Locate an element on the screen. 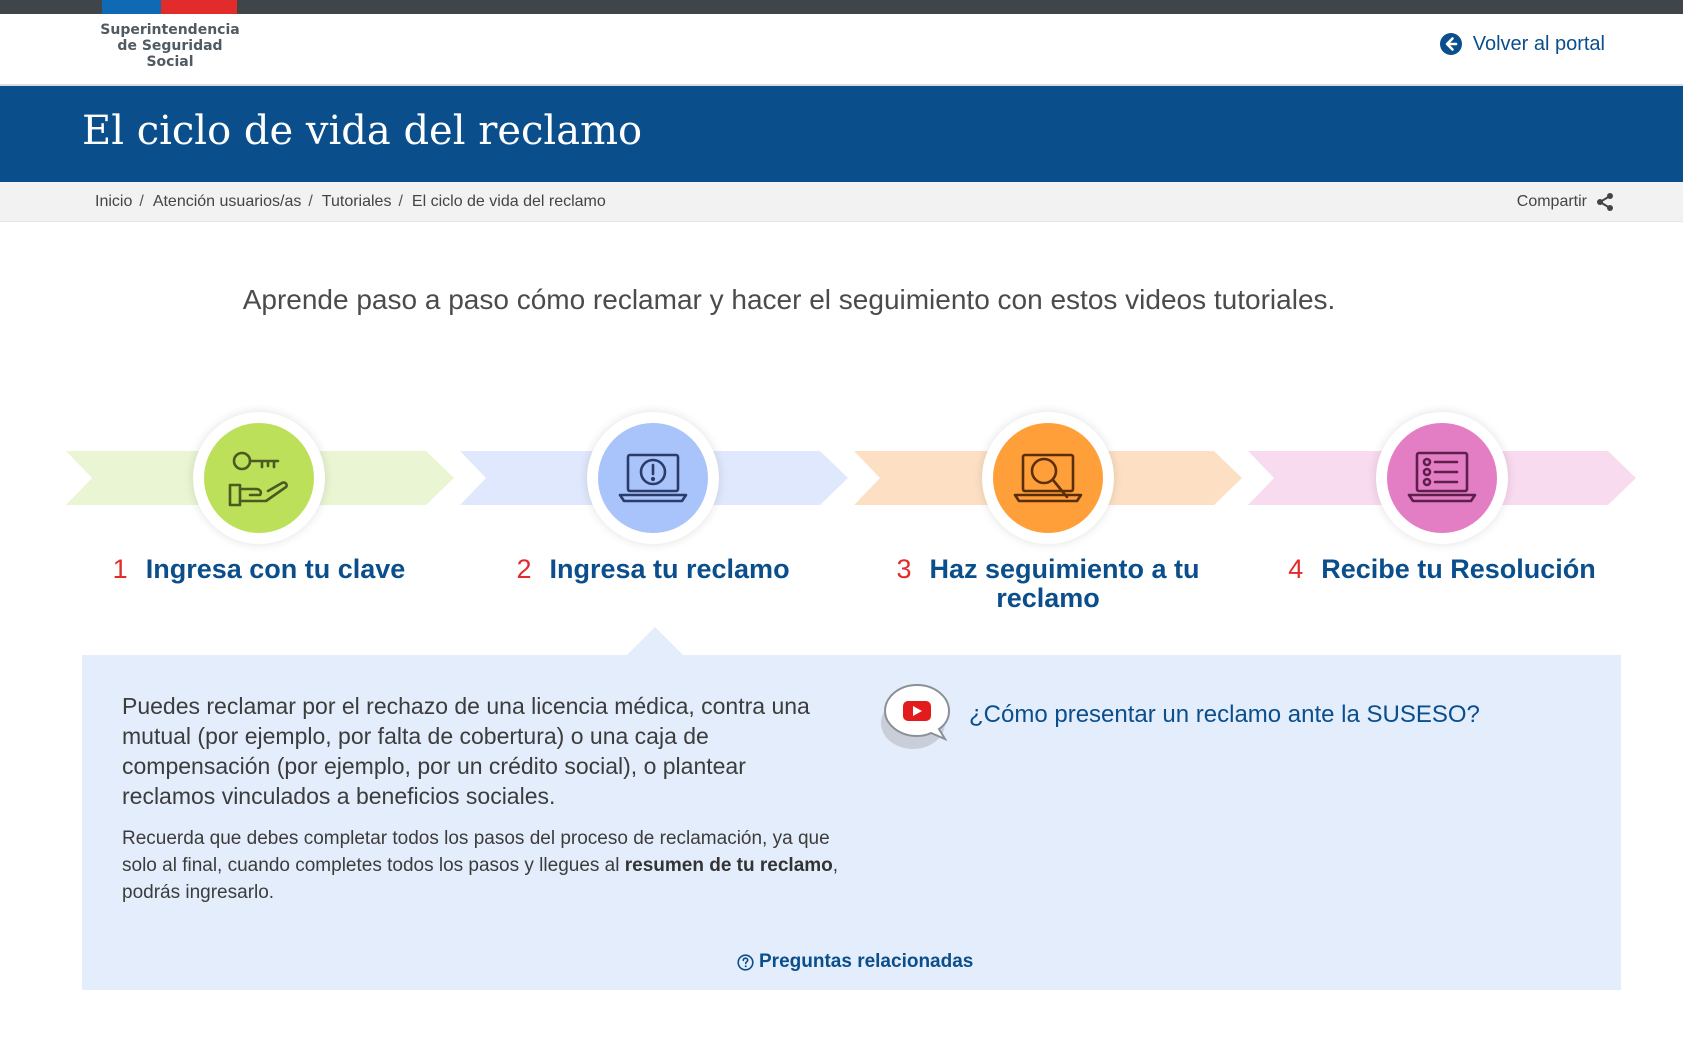 This screenshot has height=1042, width=1683. arrow-left-circle-icon is located at coordinates (1450, 44).